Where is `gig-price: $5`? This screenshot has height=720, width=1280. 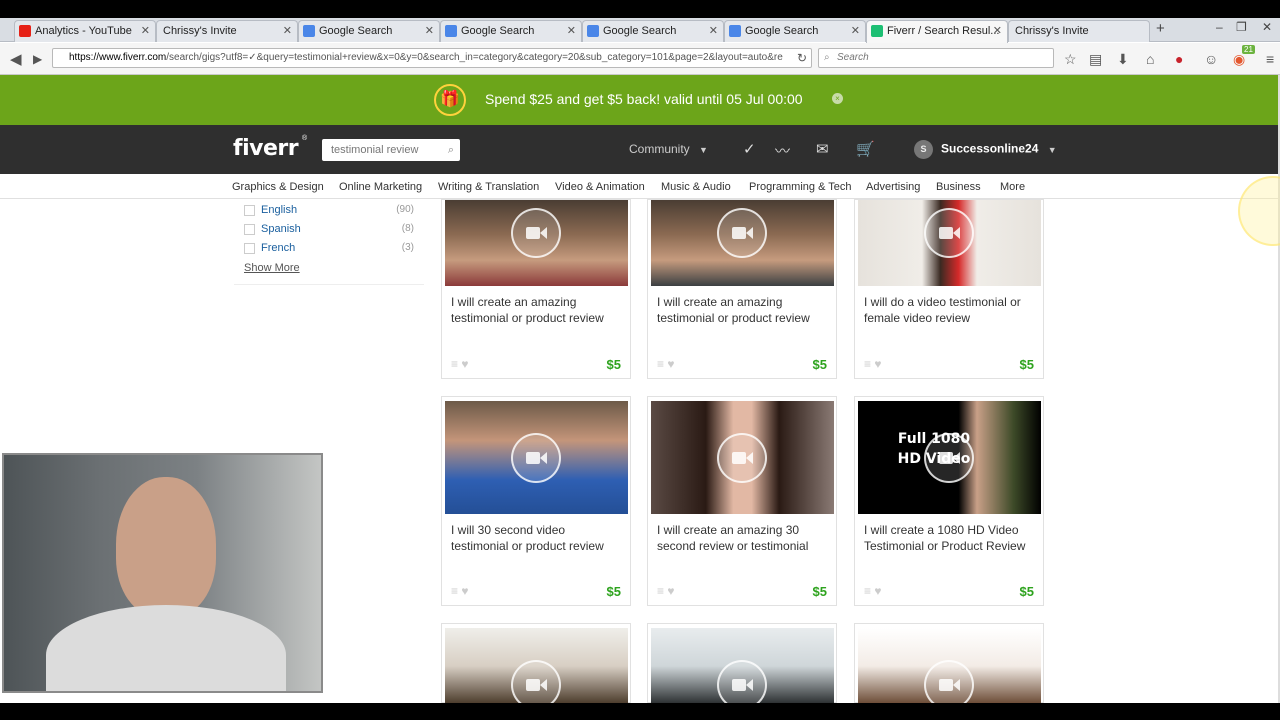
gig-price: $5 is located at coordinates (1026, 364).